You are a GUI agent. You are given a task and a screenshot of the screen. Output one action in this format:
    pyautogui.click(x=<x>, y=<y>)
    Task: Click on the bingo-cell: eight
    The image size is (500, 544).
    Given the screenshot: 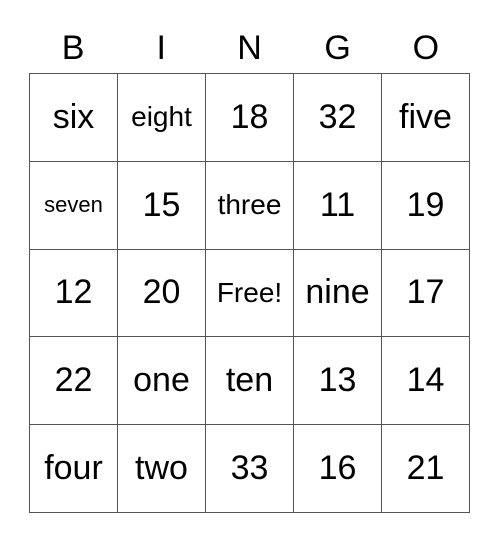 What is the action you would take?
    pyautogui.click(x=162, y=118)
    